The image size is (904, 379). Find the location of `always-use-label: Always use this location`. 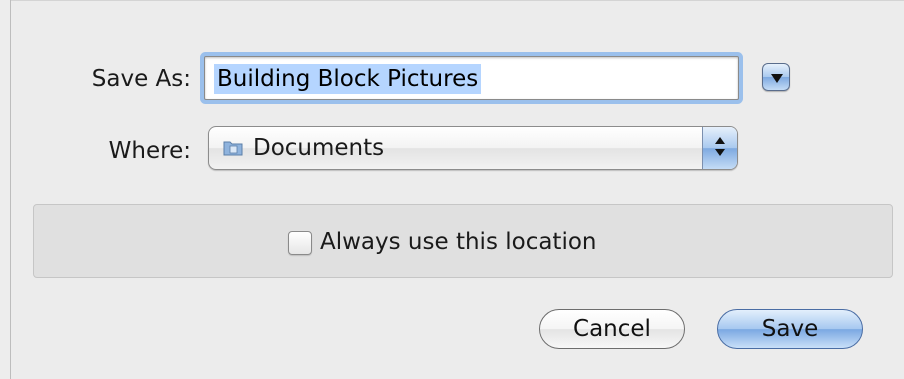

always-use-label: Always use this location is located at coordinates (458, 242).